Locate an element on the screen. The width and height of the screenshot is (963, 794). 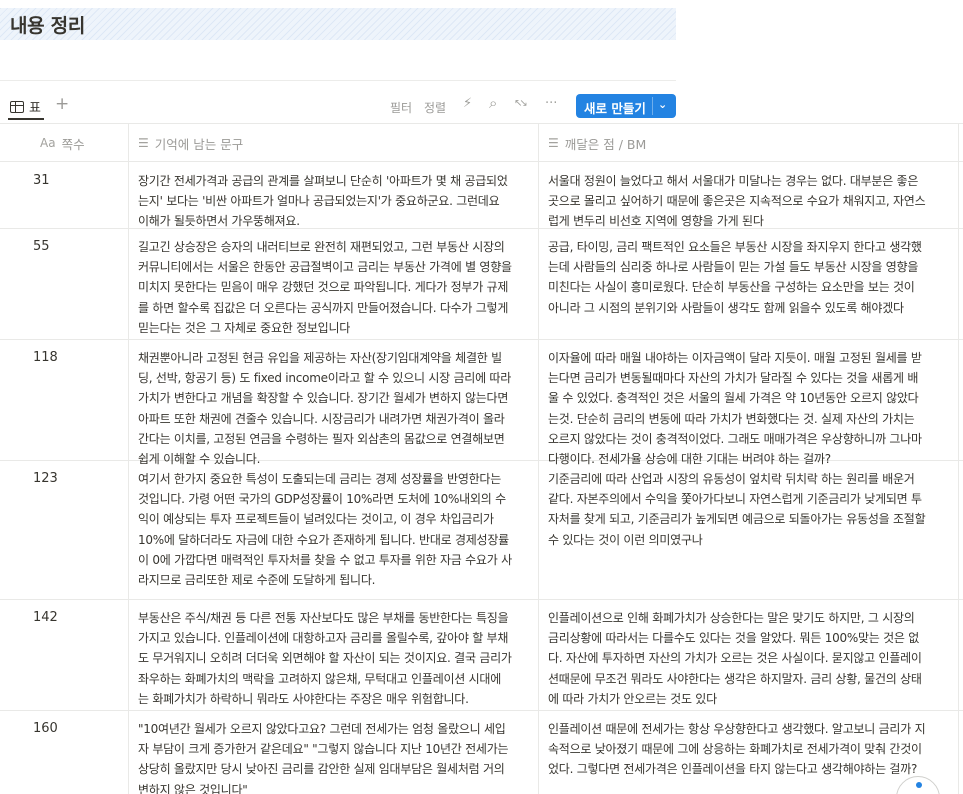
text-line: 믿는다는 것은 그 자체로 중요한 정보입니다 is located at coordinates (244, 327).